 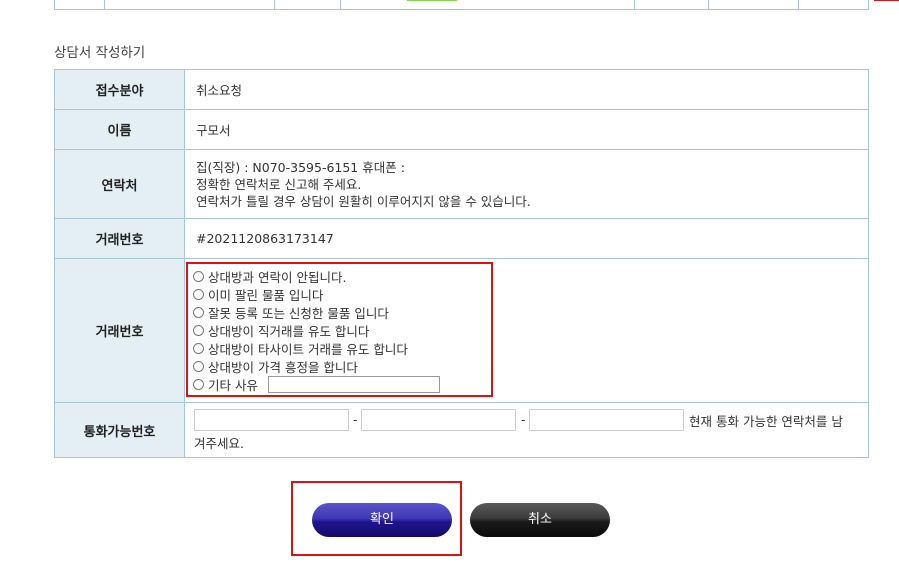 I want to click on trade-value: #2021120863173147, so click(x=526, y=238).